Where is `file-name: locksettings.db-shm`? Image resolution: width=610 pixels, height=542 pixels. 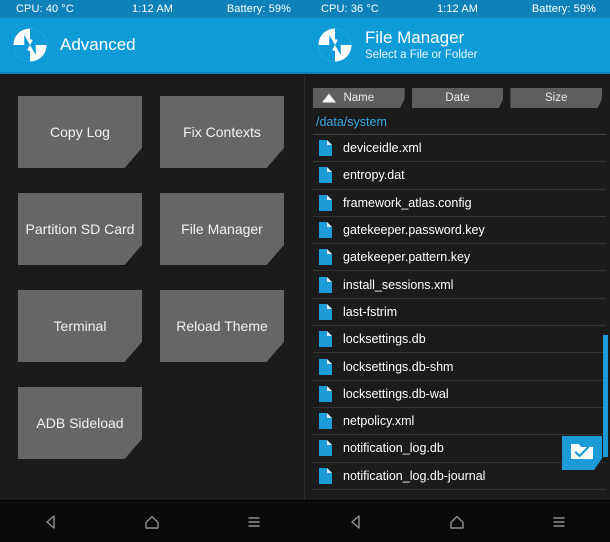
file-name: locksettings.db-shm is located at coordinates (398, 366).